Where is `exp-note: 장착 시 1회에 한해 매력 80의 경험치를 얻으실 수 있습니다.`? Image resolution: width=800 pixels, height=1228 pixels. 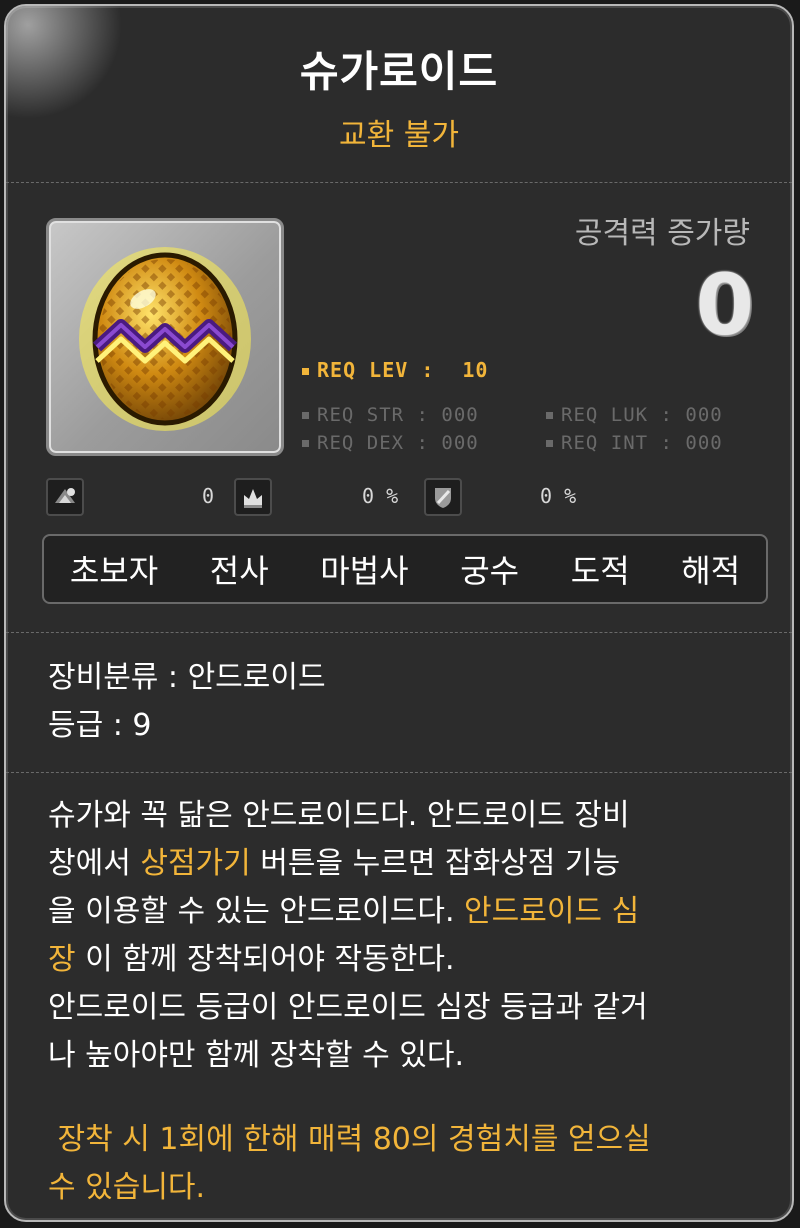
exp-note: 장착 시 1회에 한해 매력 80의 경험치를 얻으실 수 있습니다. is located at coordinates (408, 1164).